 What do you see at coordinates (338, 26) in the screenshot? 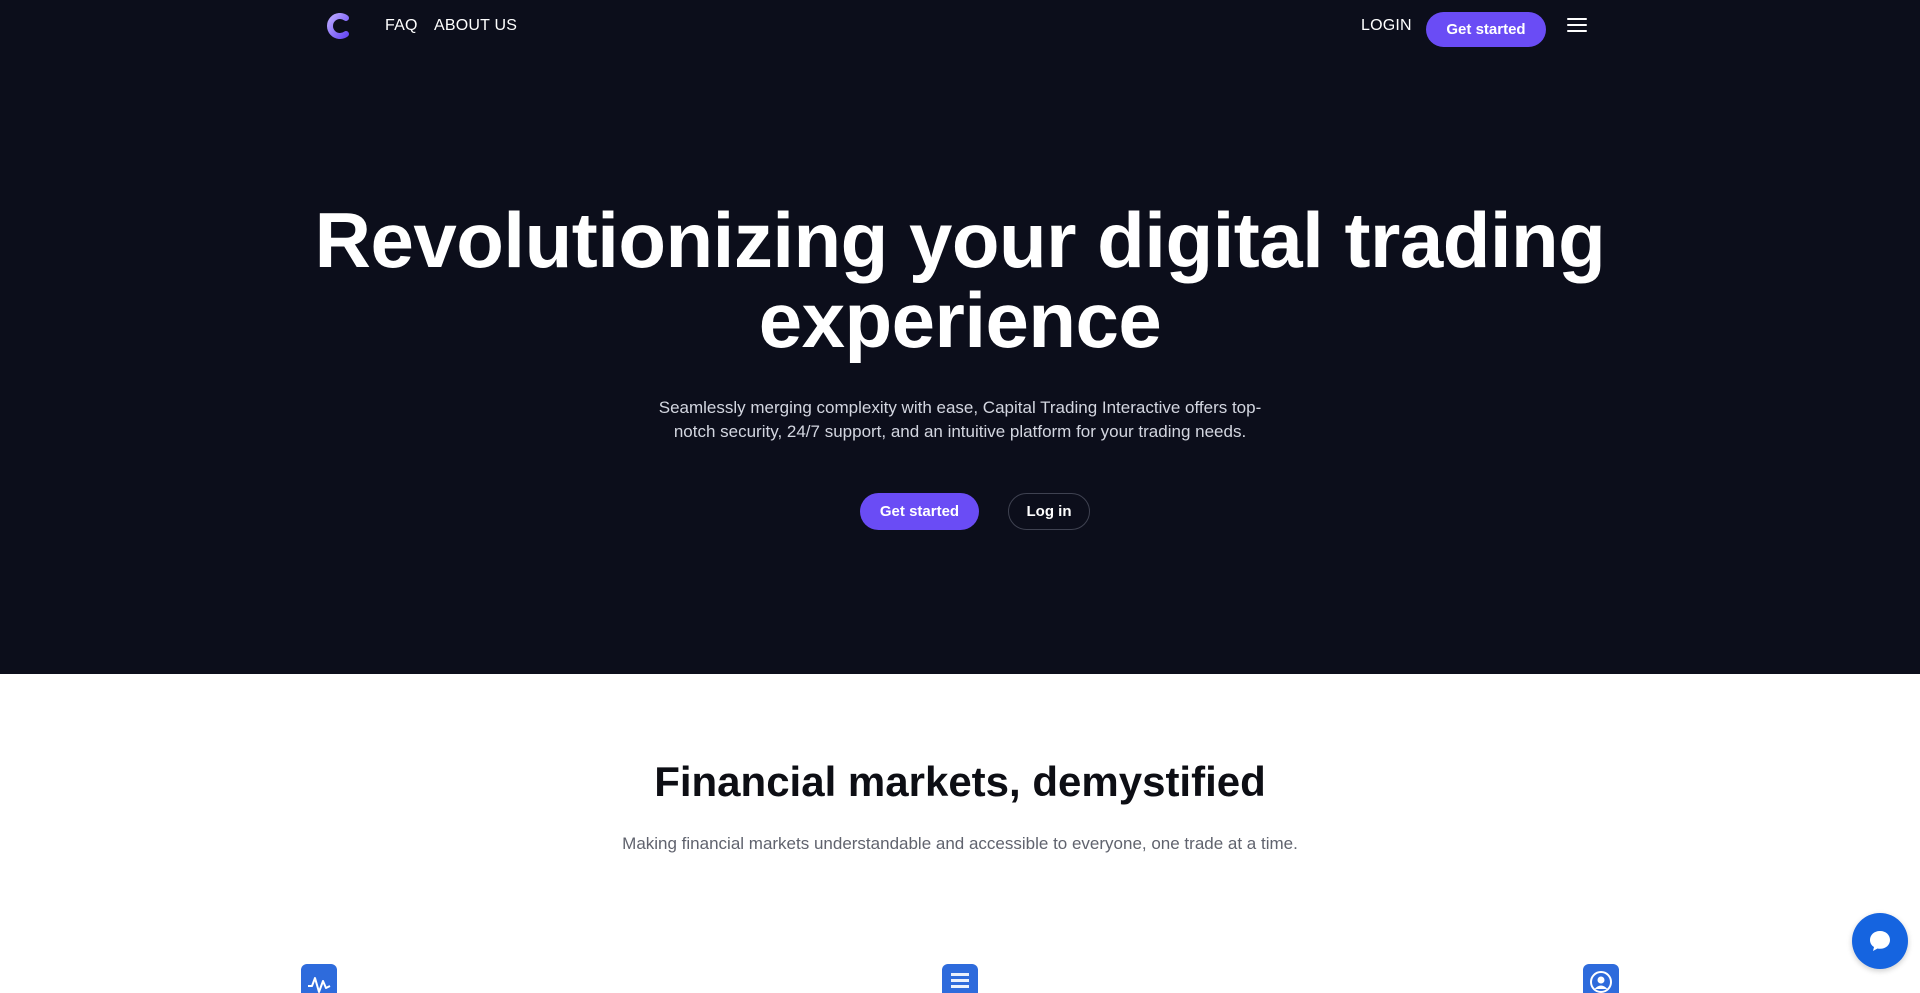
I see `logo-icon` at bounding box center [338, 26].